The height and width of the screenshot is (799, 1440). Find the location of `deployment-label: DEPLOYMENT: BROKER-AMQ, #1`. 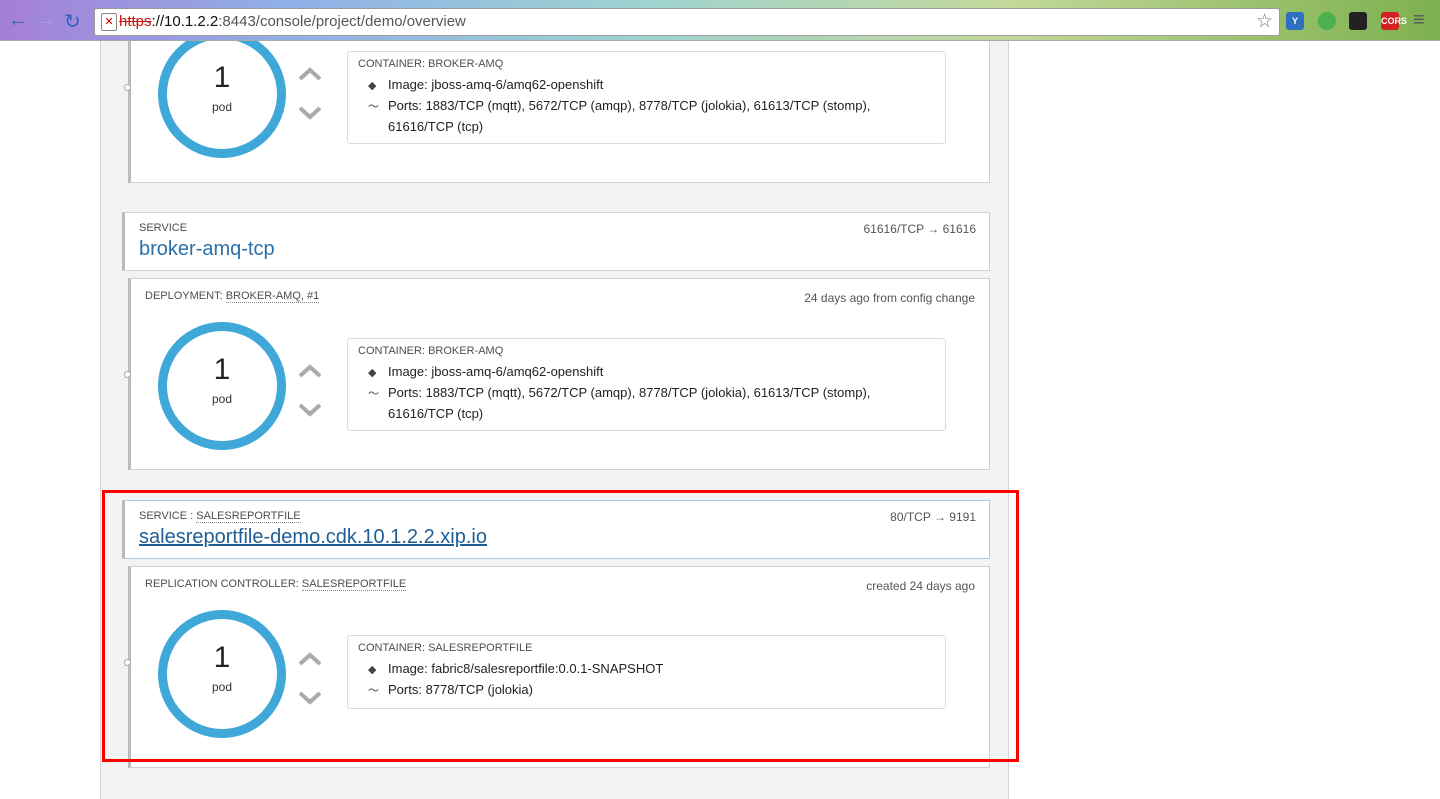

deployment-label: DEPLOYMENT: BROKER-AMQ, #1 is located at coordinates (232, 296).